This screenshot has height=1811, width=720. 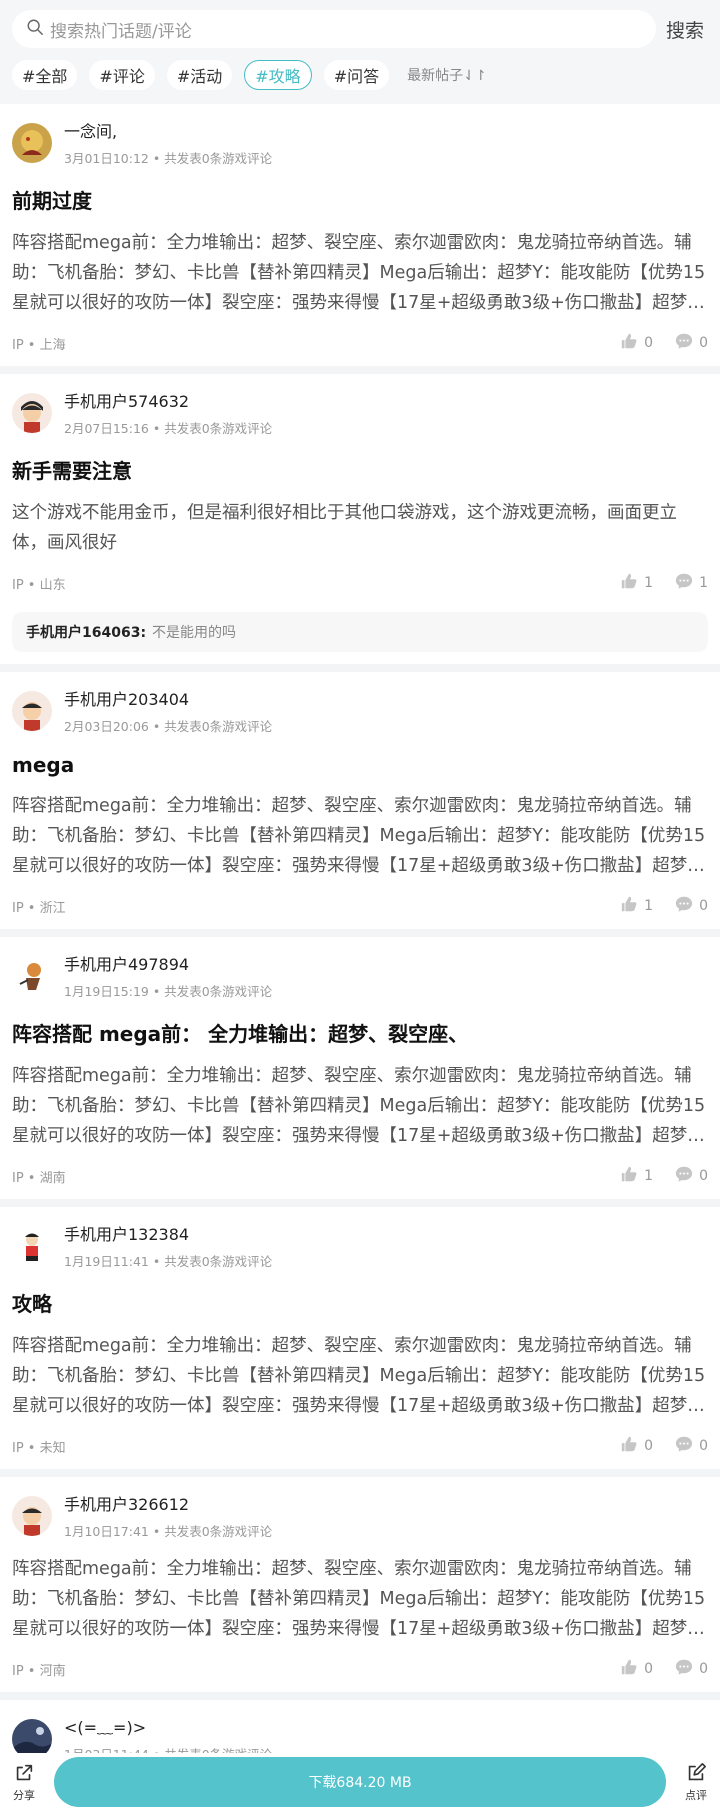 I want to click on comment-preview: 手机用户164063: 不是能用的吗, so click(x=360, y=632).